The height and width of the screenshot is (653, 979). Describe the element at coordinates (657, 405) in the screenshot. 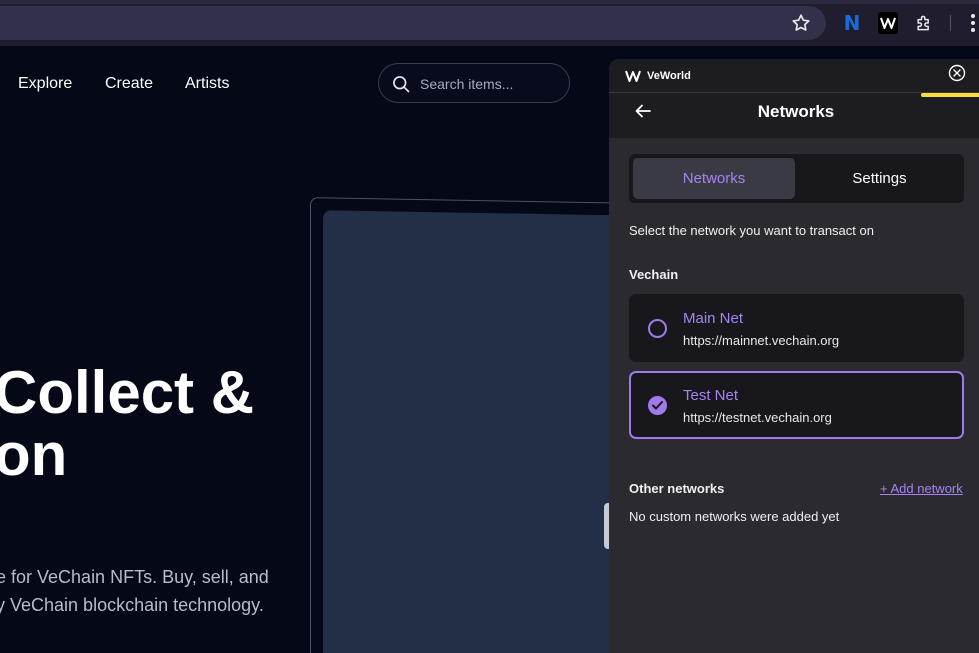

I see `radio-checked-icon` at that location.